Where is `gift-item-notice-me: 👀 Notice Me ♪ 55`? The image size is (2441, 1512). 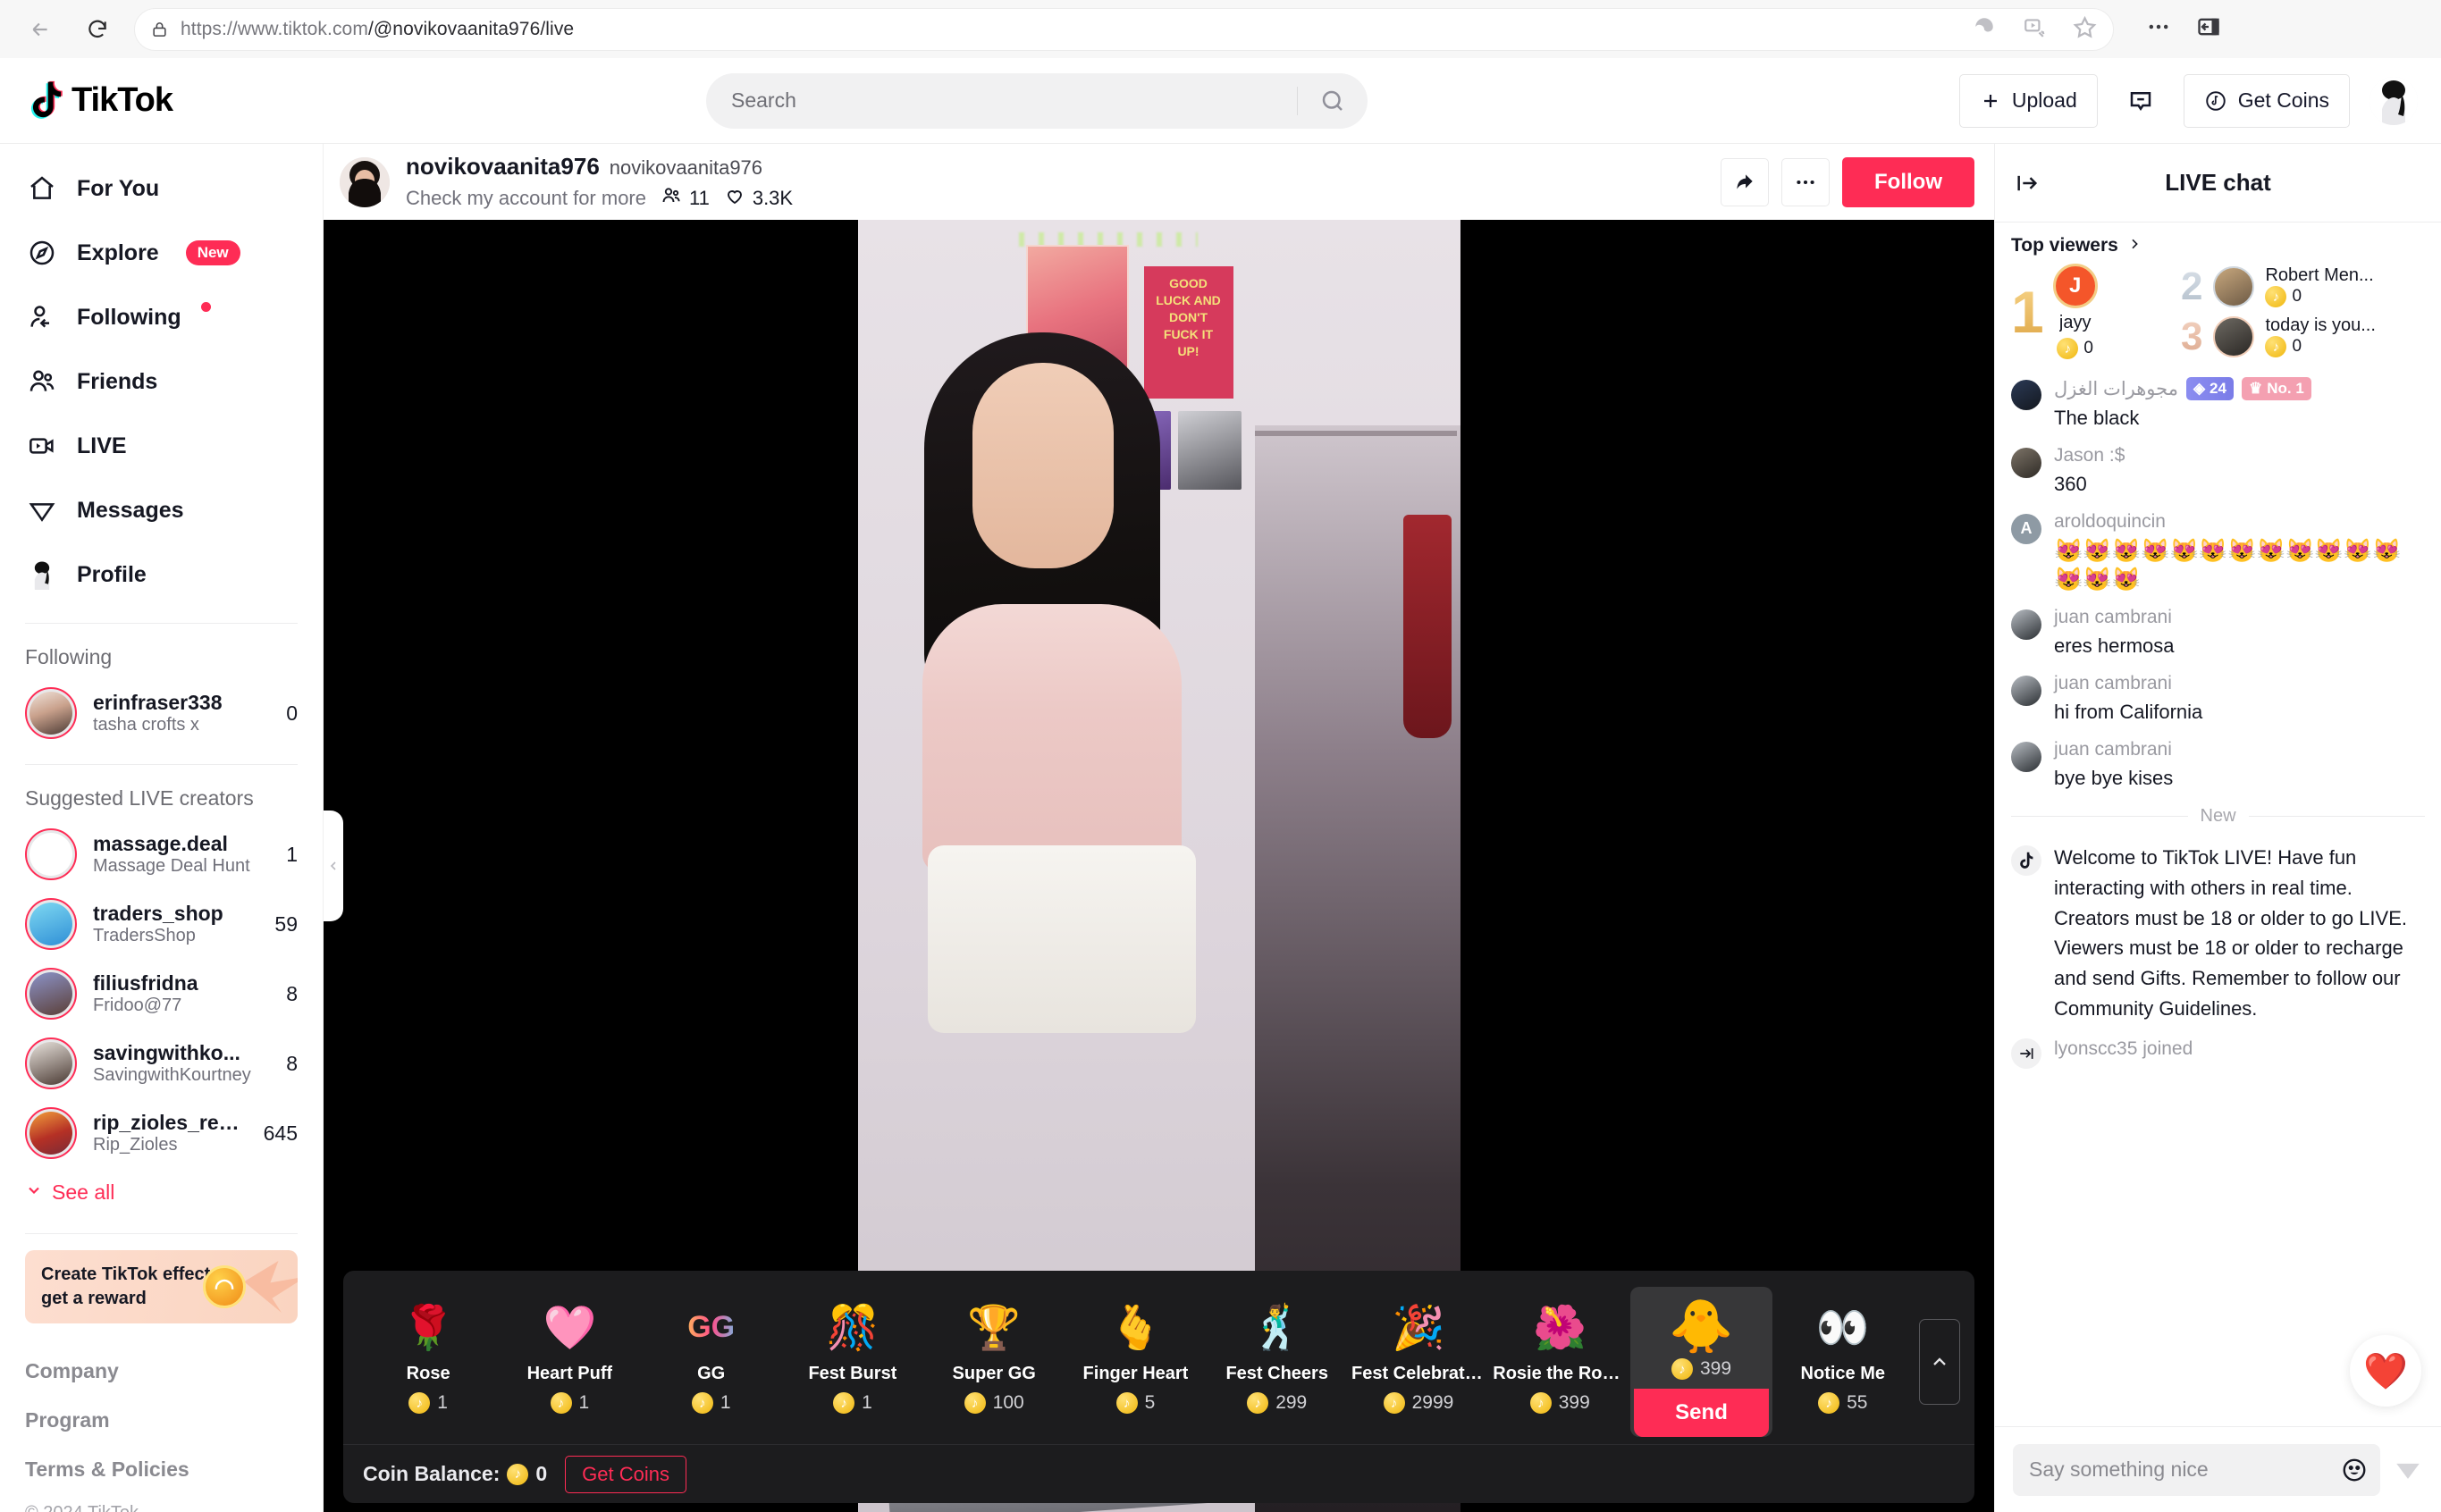 gift-item-notice-me: 👀 Notice Me ♪ 55 is located at coordinates (1843, 1356).